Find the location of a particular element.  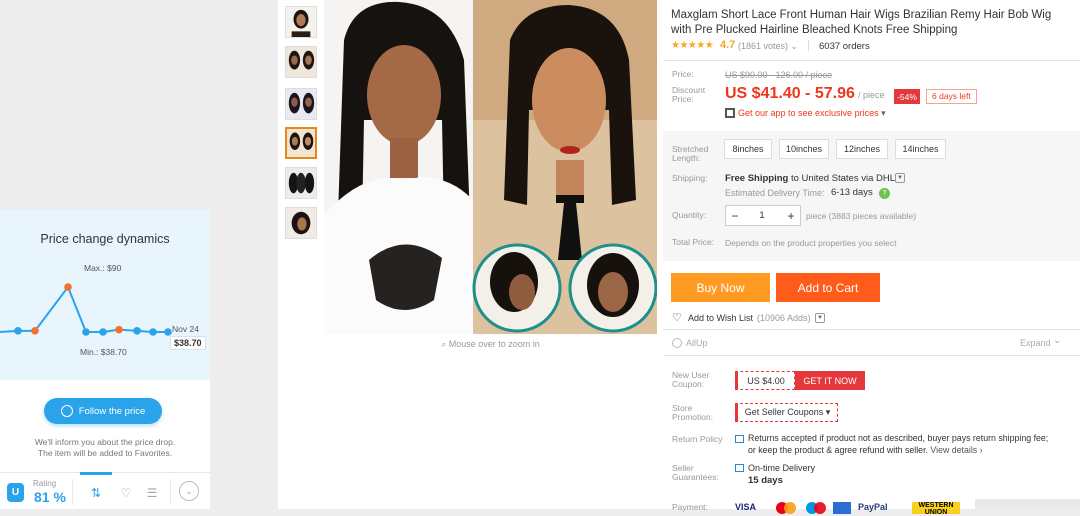

seller-guarantees-label: Seller Guarantees: is located at coordinates (695, 473).